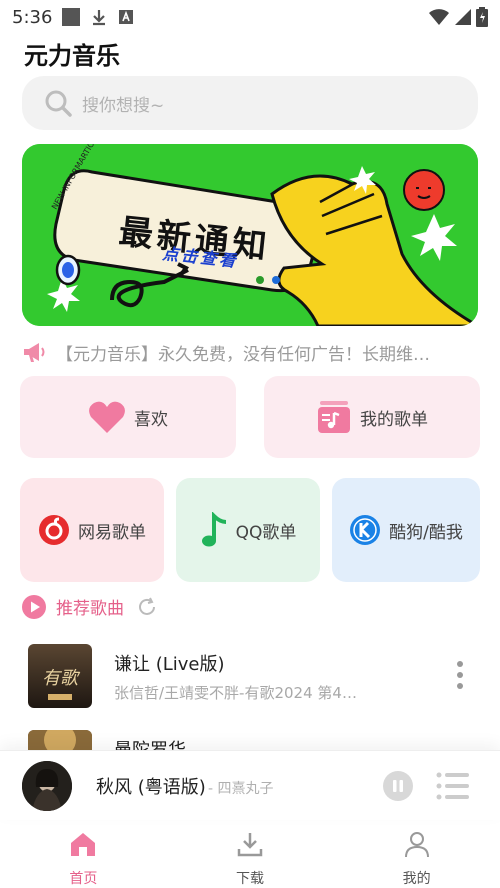 This screenshot has width=500, height=888. I want to click on status-right-icons, so click(458, 17).